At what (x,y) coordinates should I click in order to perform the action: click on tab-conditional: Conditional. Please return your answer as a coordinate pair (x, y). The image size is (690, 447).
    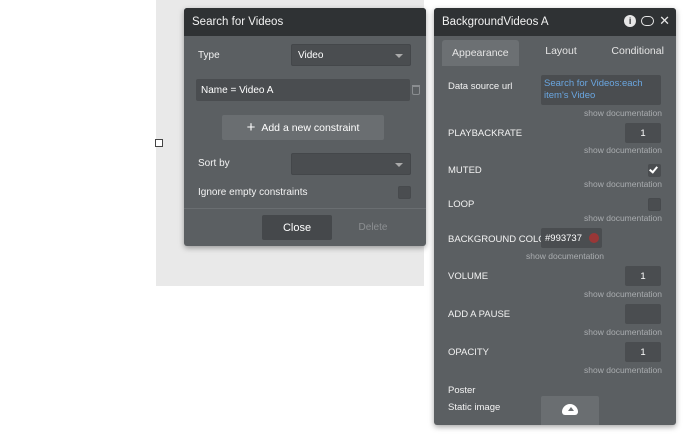
    Looking at the image, I should click on (637, 51).